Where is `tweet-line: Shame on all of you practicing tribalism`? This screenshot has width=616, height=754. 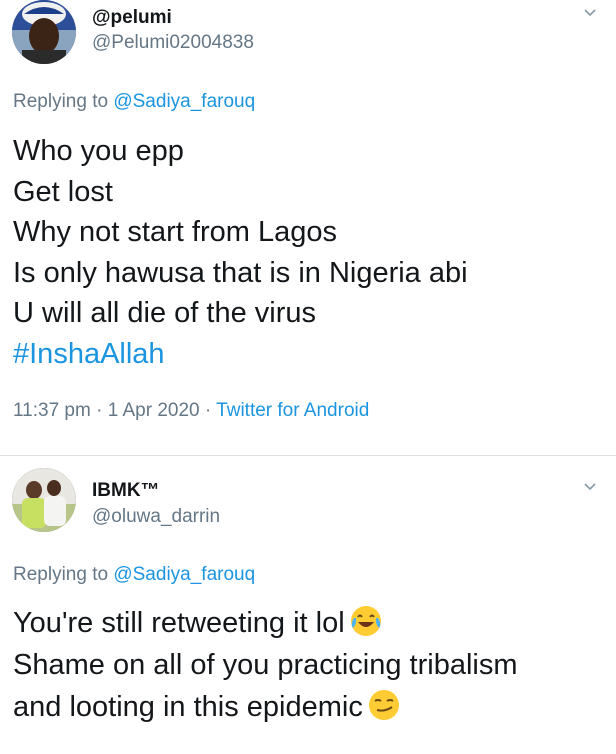 tweet-line: Shame on all of you practicing tribalism is located at coordinates (265, 665).